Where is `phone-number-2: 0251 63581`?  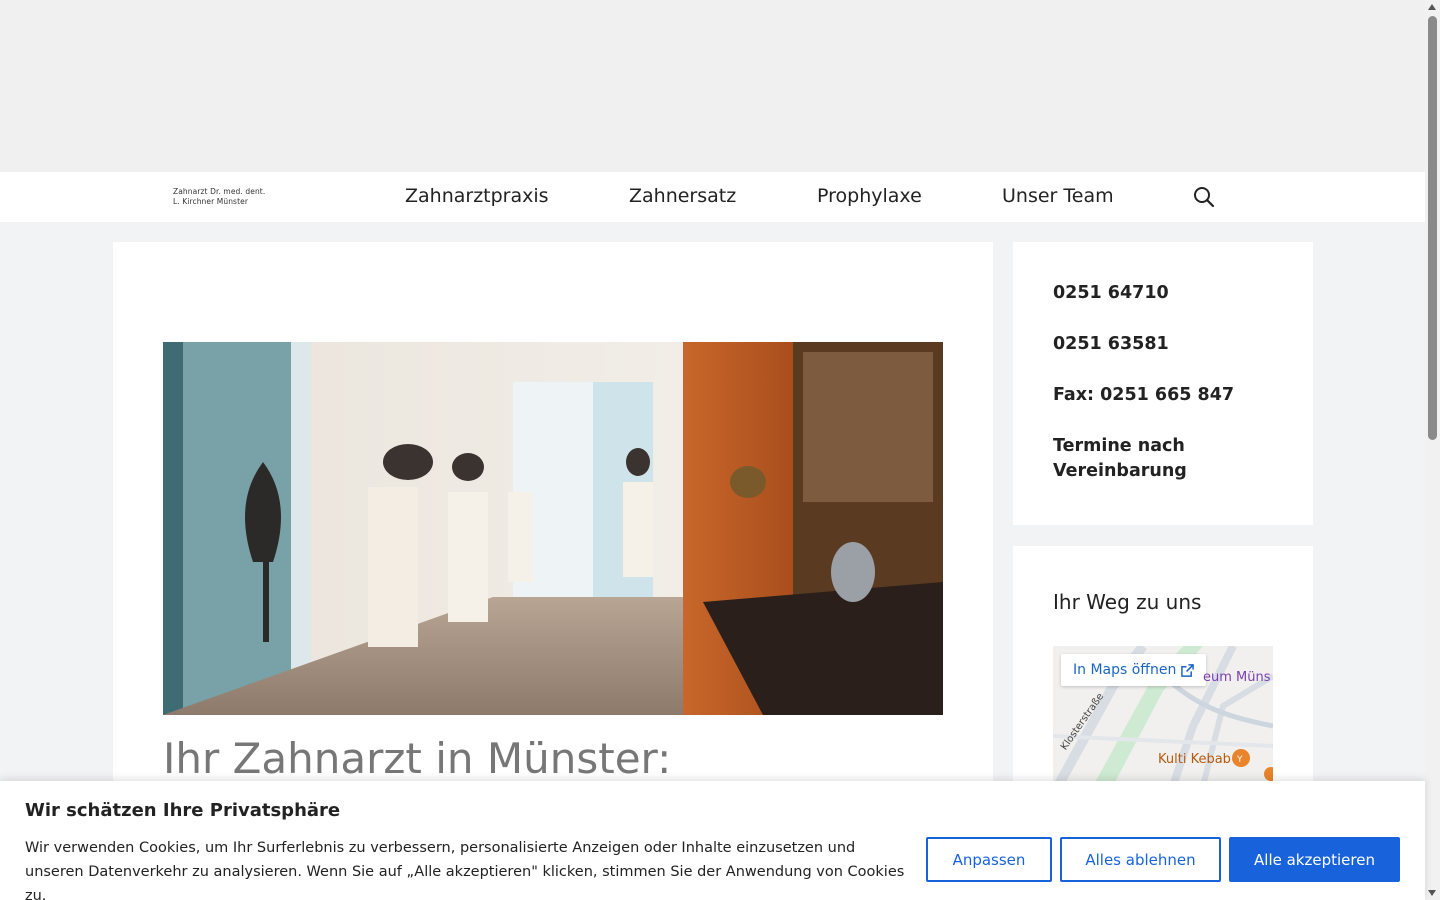
phone-number-2: 0251 63581 is located at coordinates (1111, 344).